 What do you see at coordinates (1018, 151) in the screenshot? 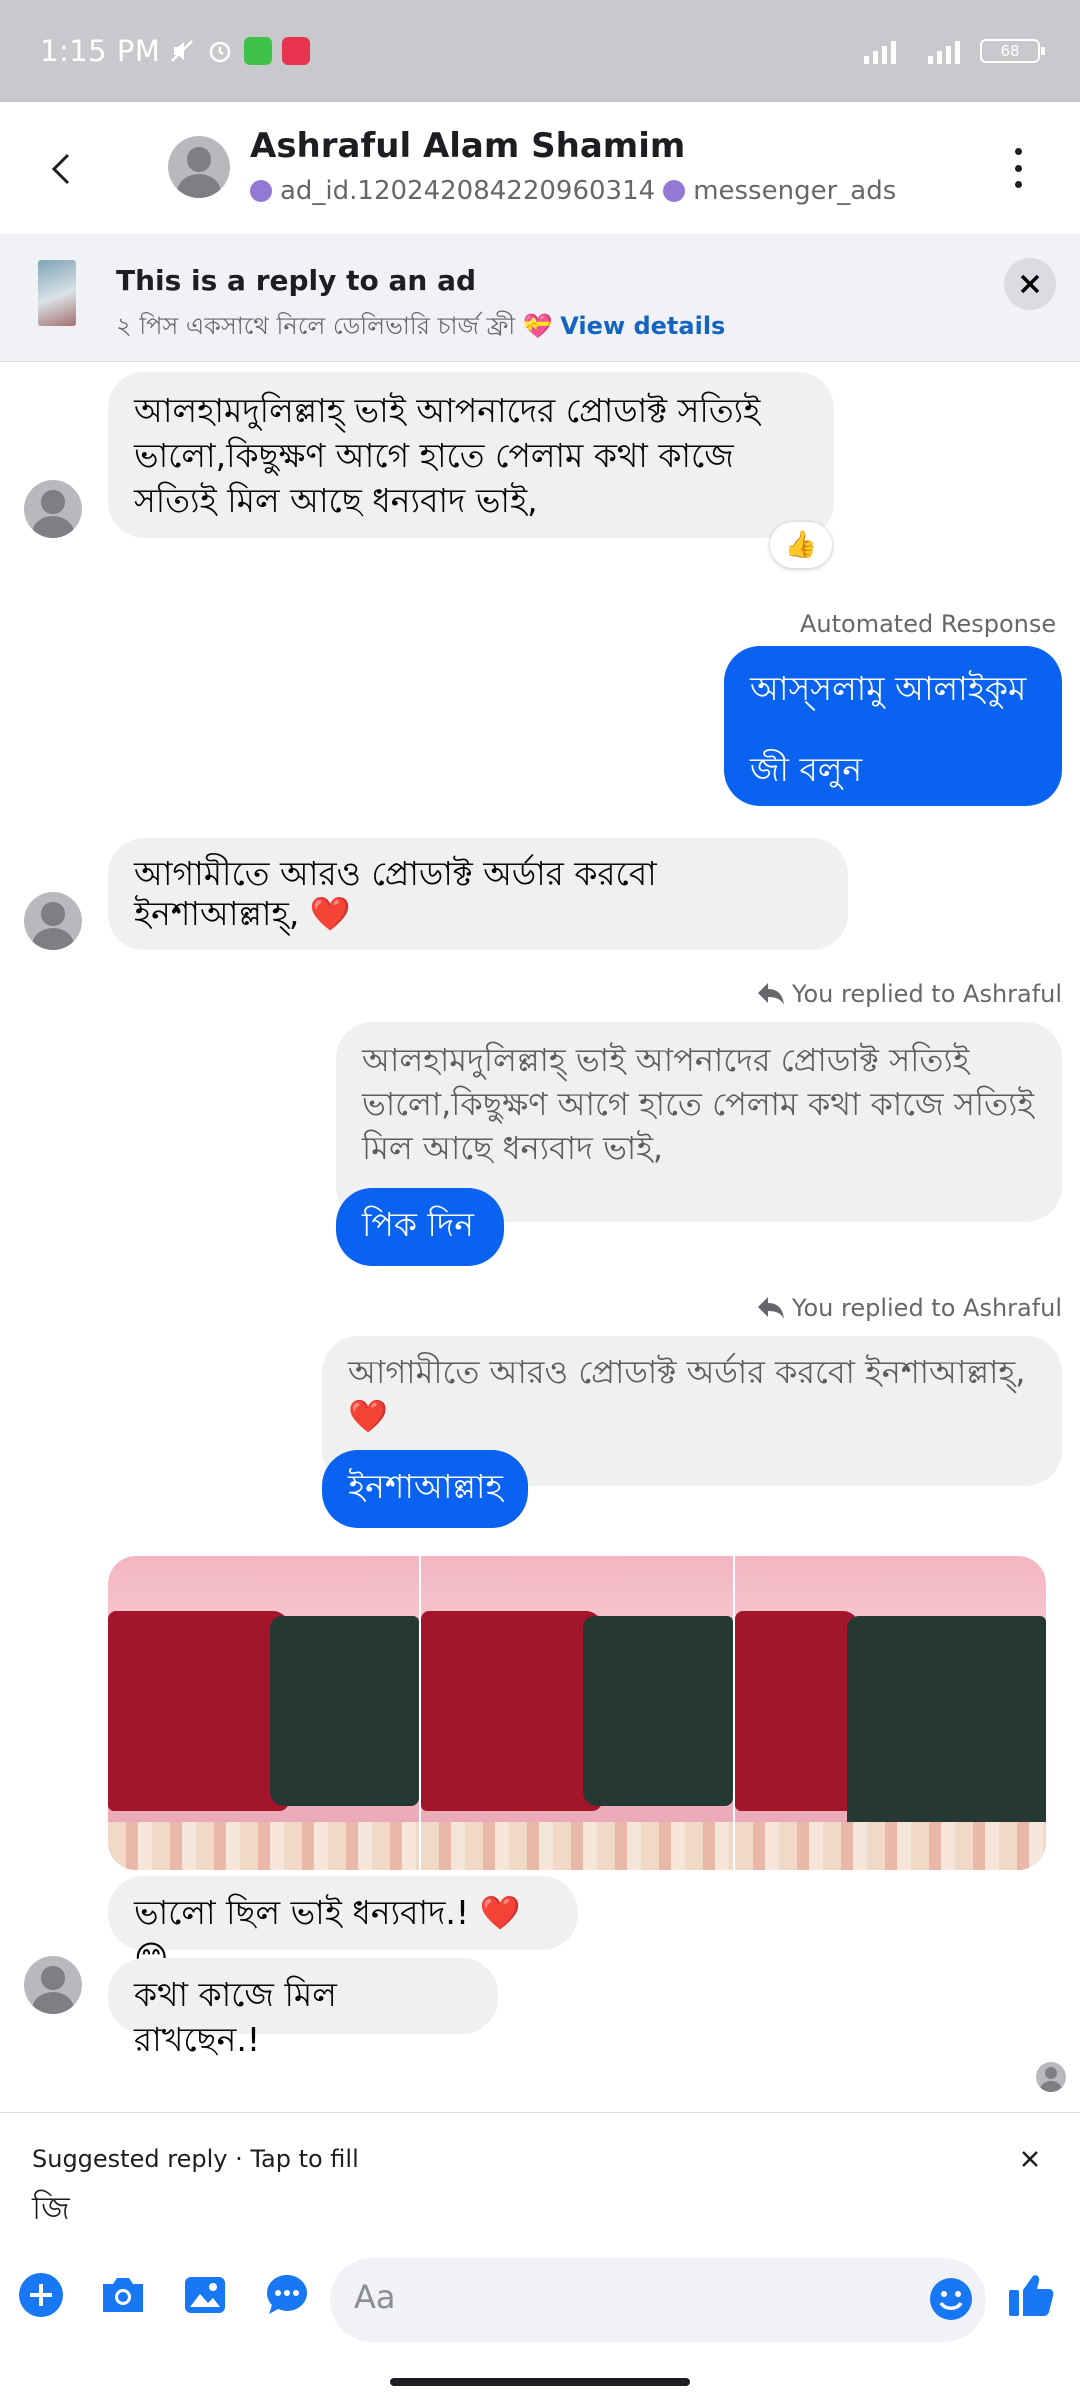
I see `more-vertical-icon` at bounding box center [1018, 151].